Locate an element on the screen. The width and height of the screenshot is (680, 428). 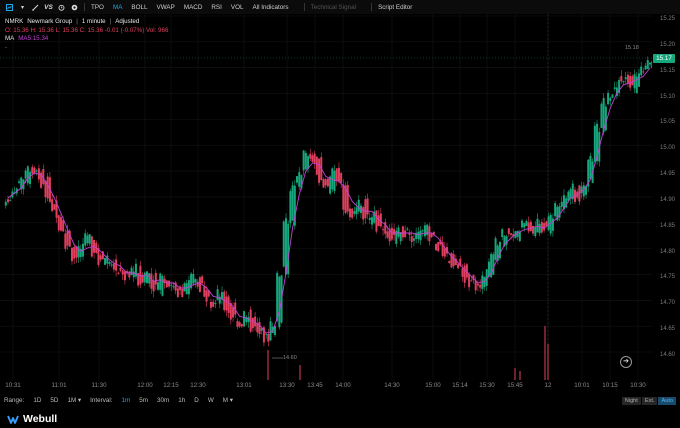
toolbar-technical-signal: Technical Signal is located at coordinates (334, 7).